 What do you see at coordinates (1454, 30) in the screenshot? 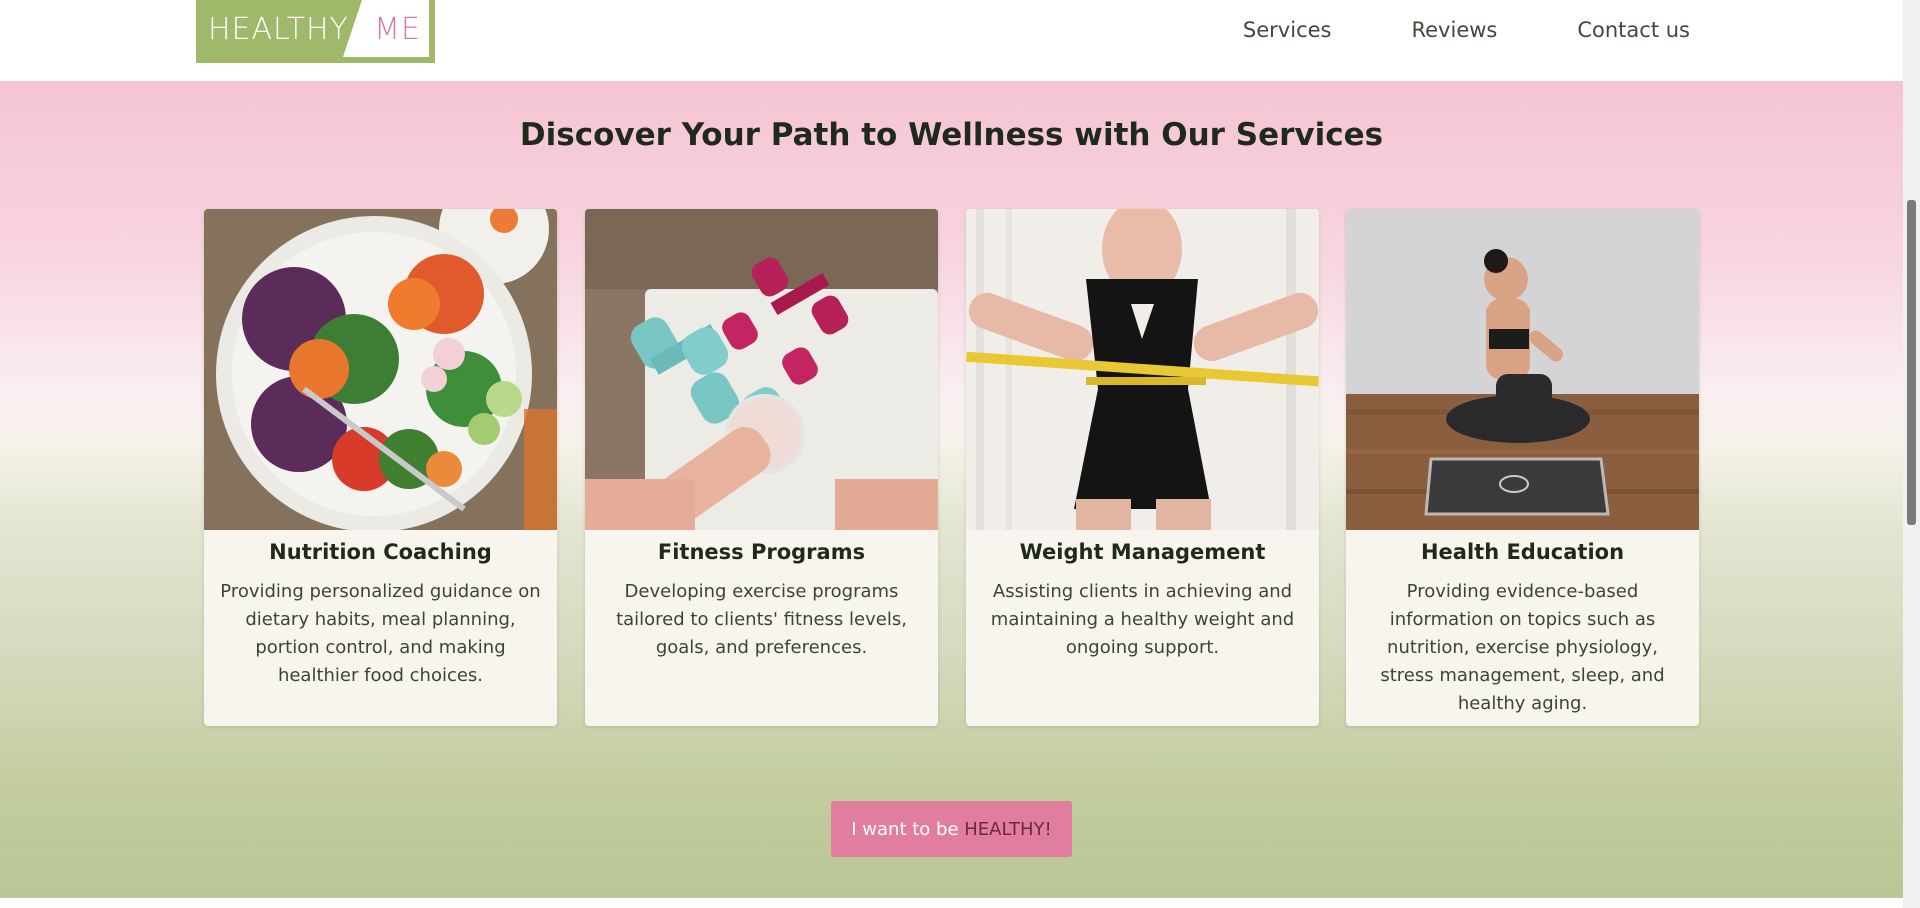
I see `nav-link-reviews: Reviews` at bounding box center [1454, 30].